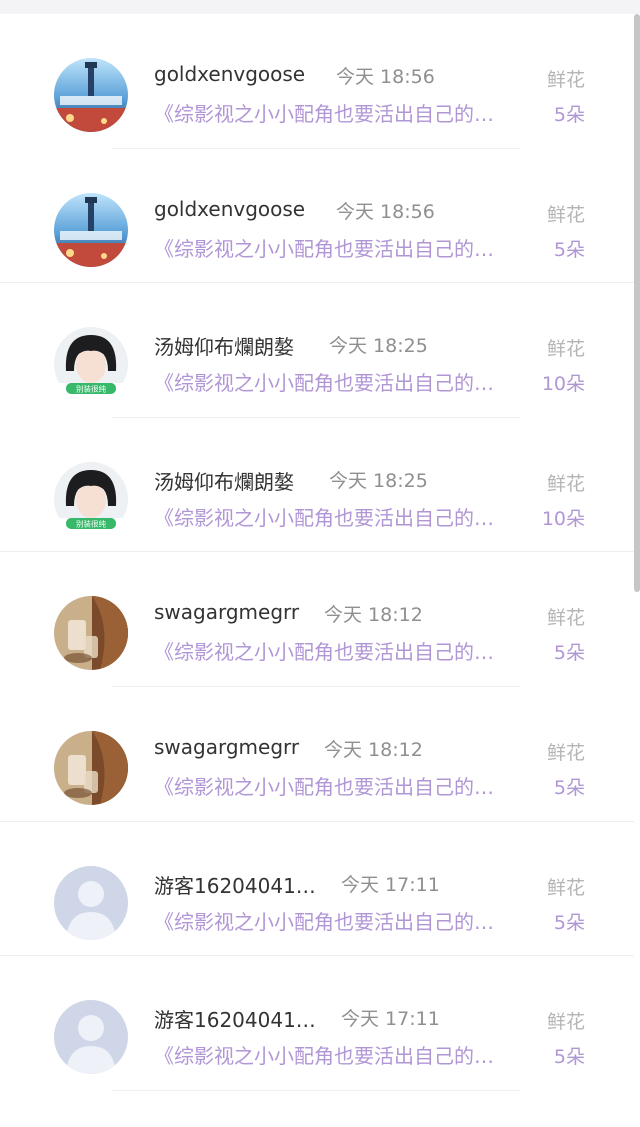  I want to click on top-bar, so click(320, 7).